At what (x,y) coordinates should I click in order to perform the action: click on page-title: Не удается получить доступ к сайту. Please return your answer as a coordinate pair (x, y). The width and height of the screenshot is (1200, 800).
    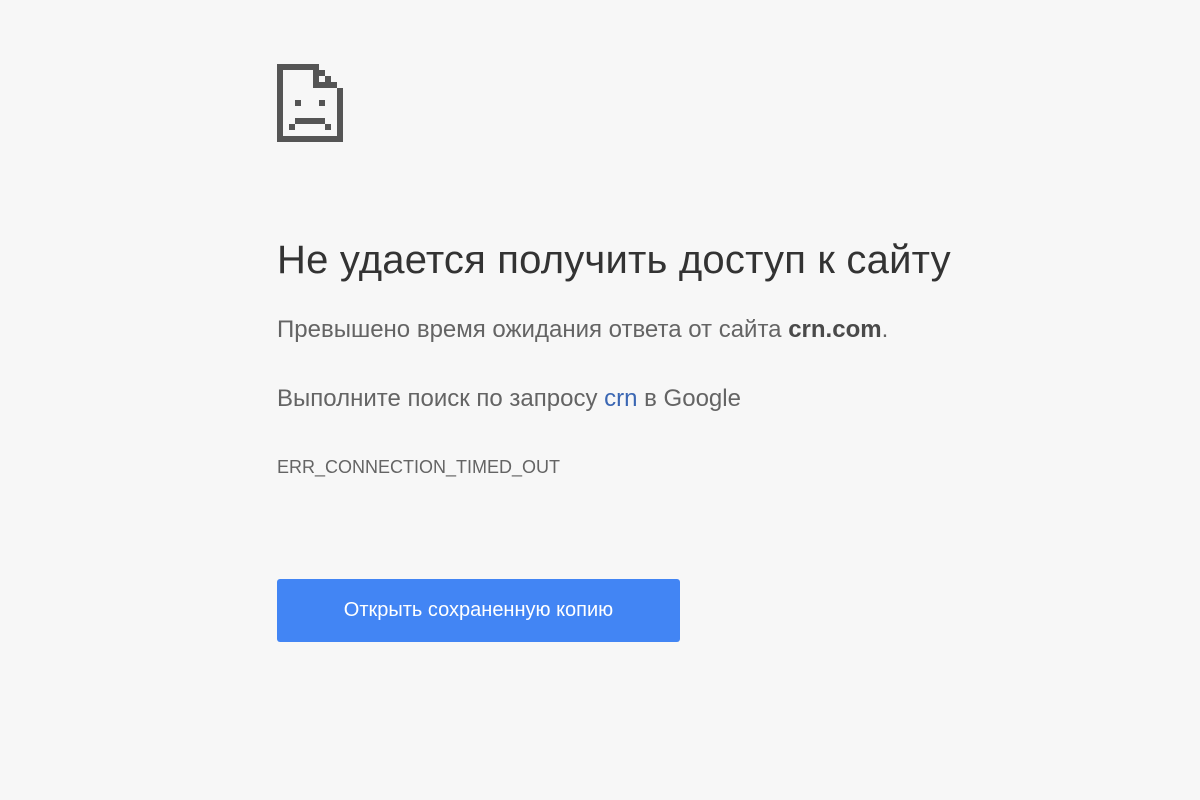
    Looking at the image, I should click on (614, 260).